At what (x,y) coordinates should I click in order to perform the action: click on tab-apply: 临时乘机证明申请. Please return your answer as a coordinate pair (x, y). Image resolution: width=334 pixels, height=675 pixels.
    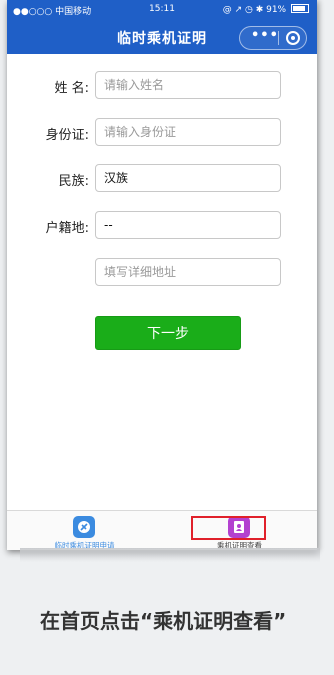
    Looking at the image, I should click on (84, 530).